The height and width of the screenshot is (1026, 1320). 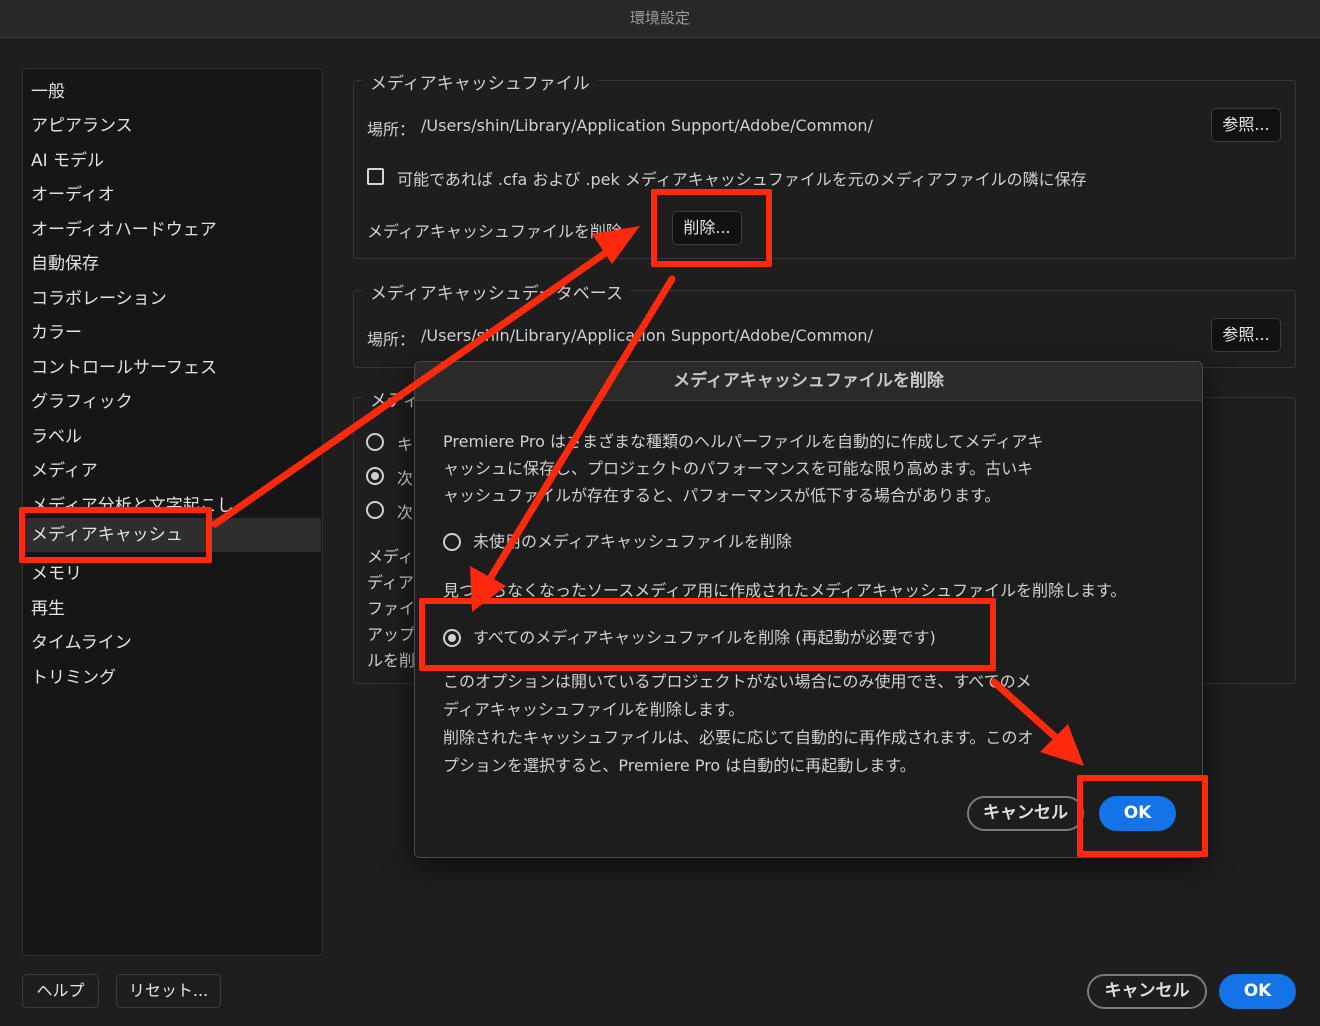 I want to click on arrow-sidebar-to-delete, so click(x=414, y=385).